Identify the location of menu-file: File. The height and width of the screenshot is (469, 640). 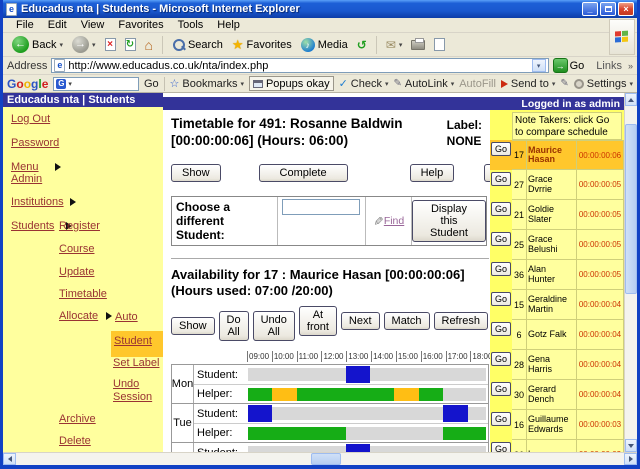
(25, 25).